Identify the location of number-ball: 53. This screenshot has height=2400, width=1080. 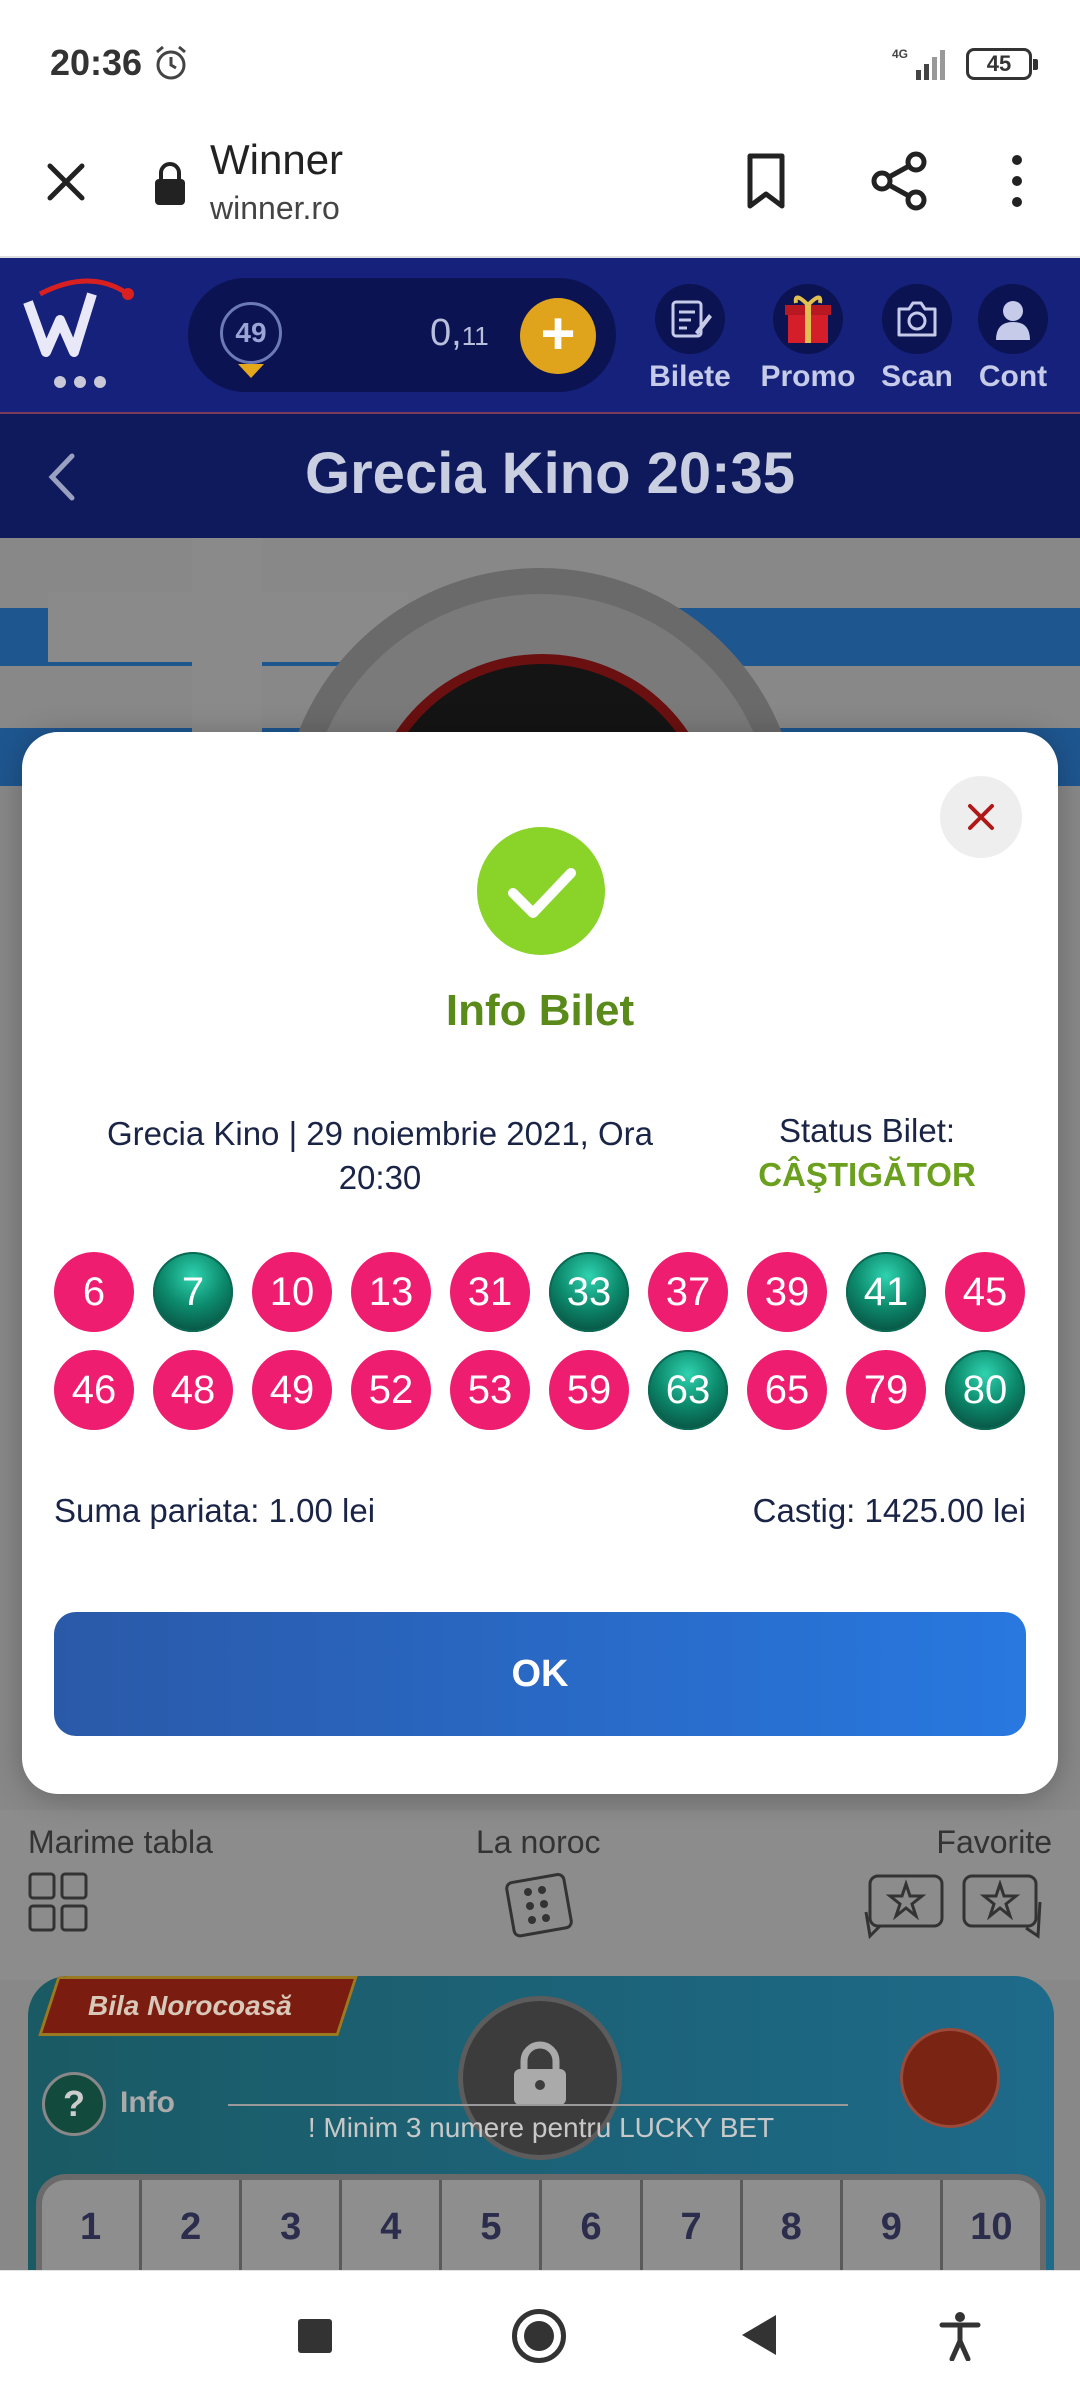
(490, 1390).